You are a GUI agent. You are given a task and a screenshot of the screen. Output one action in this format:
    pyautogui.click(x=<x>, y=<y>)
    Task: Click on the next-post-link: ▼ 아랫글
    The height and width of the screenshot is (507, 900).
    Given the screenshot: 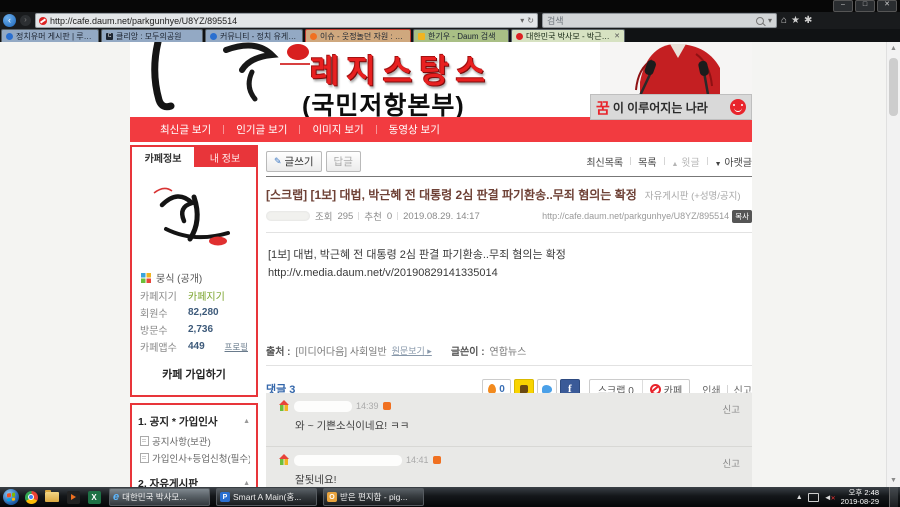 What is the action you would take?
    pyautogui.click(x=733, y=161)
    